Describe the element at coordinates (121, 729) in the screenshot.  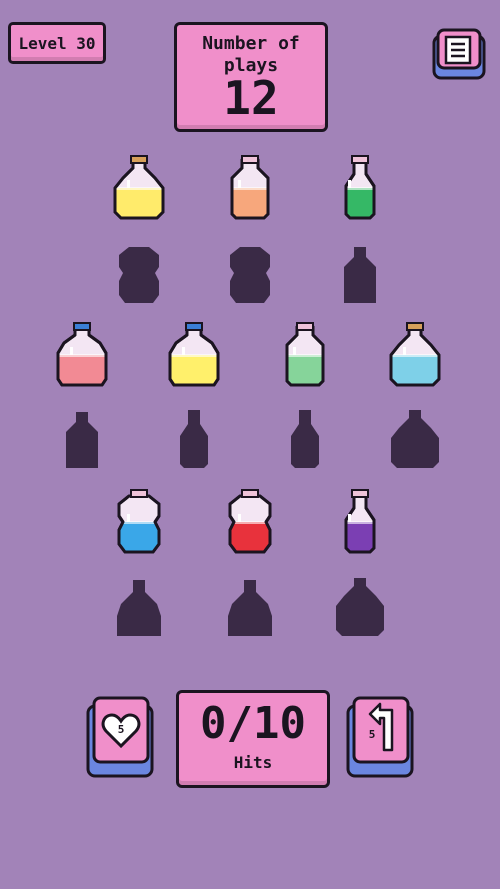
I see `hint-count: 5` at that location.